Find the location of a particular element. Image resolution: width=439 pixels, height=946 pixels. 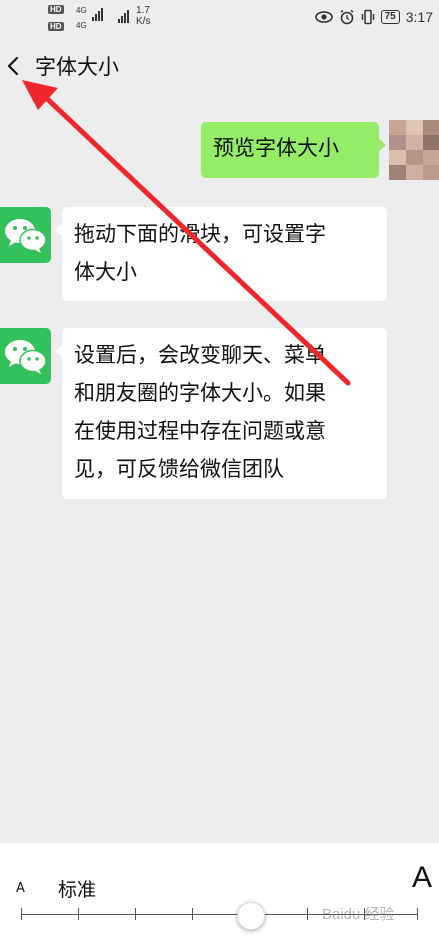

status-right: 75 3:17 is located at coordinates (373, 17).